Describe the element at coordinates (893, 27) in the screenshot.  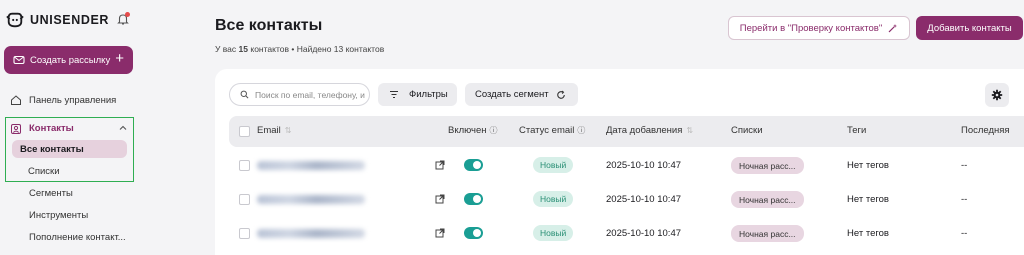
I see `magic-wand-icon` at that location.